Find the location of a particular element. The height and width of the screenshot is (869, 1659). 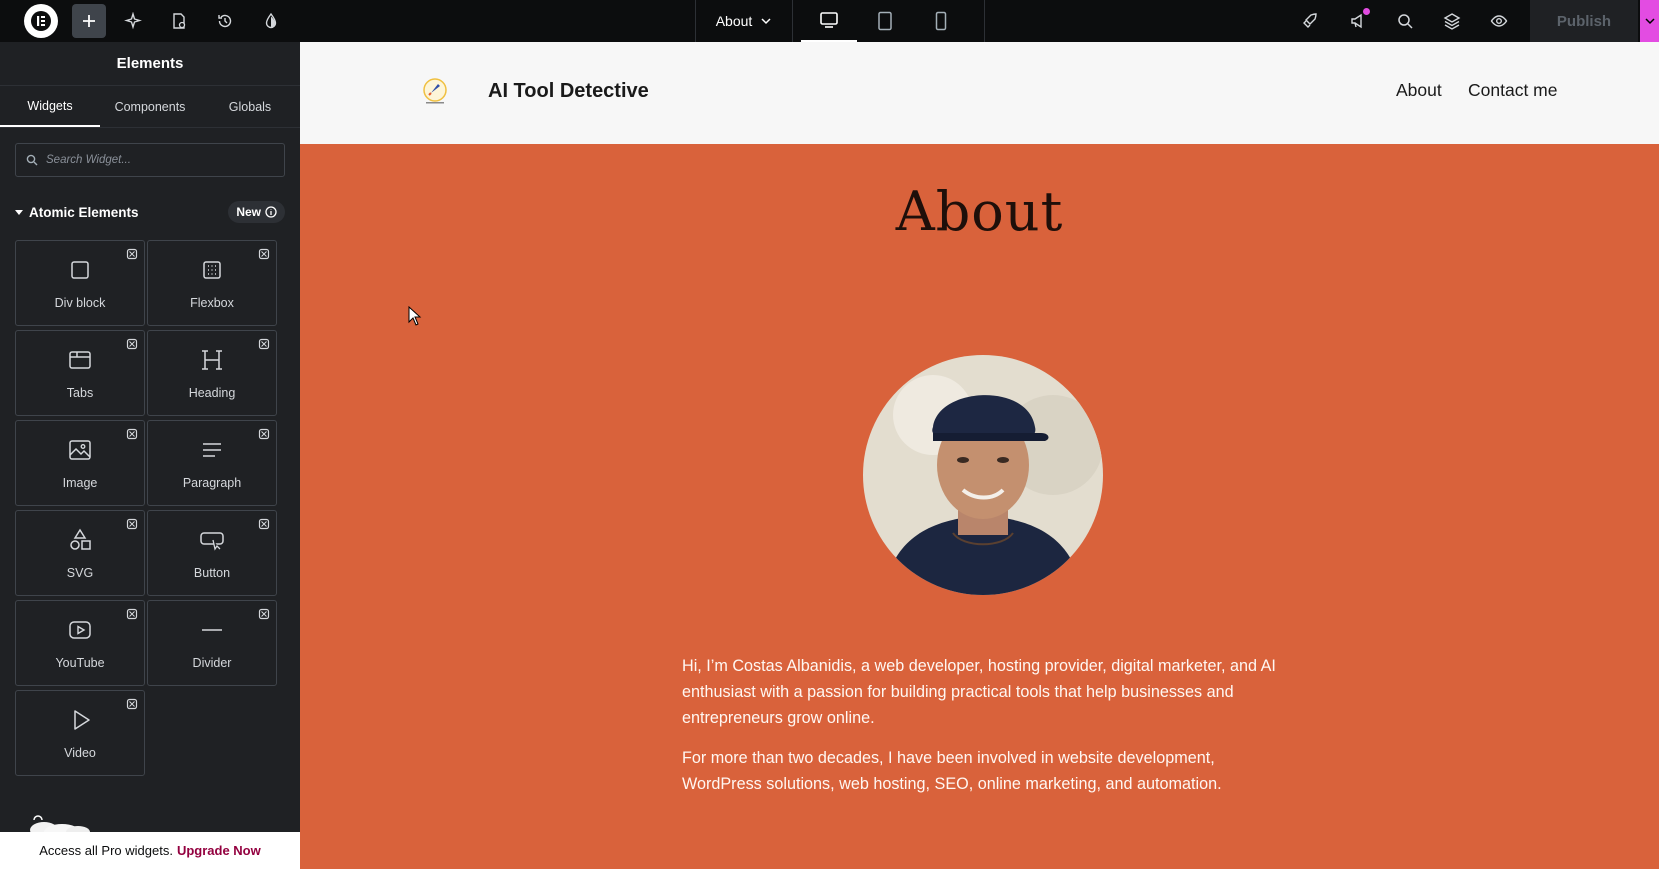

widget-flexbox: Flexbox is located at coordinates (212, 283).